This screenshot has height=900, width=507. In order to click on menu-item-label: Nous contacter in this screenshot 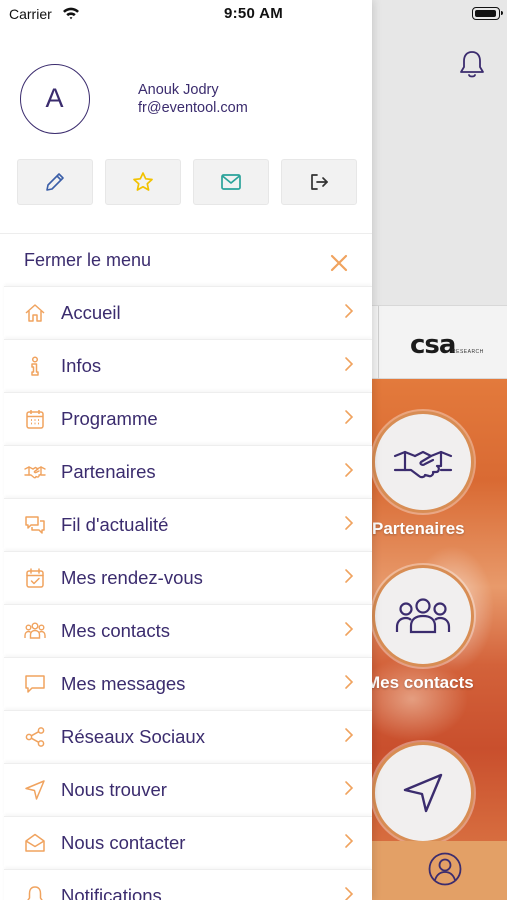, I will do `click(123, 842)`.